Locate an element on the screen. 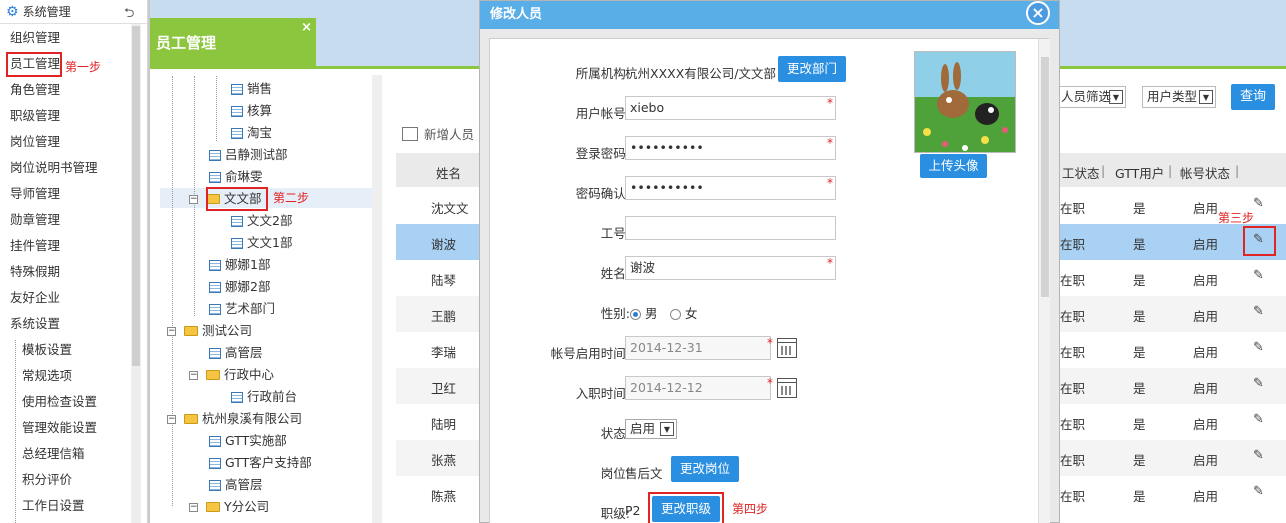  sidebar-item-role: 角色管理 is located at coordinates (35, 90).